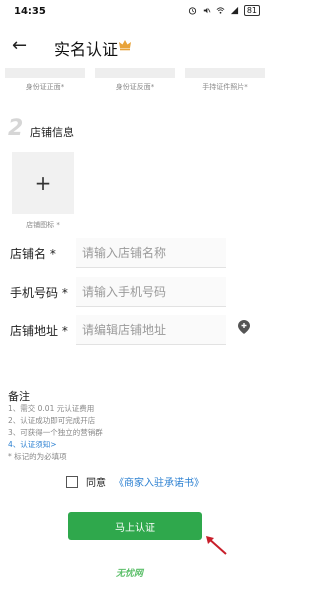 Image resolution: width=320 pixels, height=600 pixels. What do you see at coordinates (225, 87) in the screenshot?
I see `id-handheld-label: 手持证件照片*` at bounding box center [225, 87].